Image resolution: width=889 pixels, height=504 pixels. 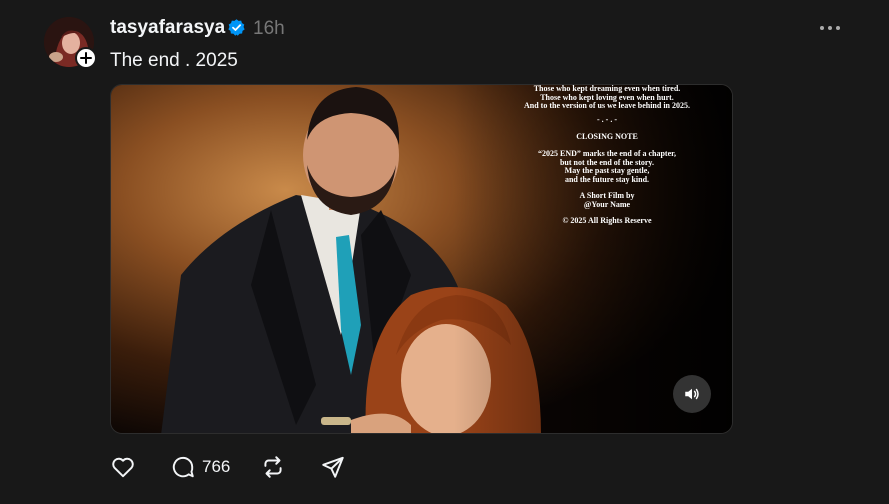 I want to click on mute-toggle-button, so click(x=692, y=394).